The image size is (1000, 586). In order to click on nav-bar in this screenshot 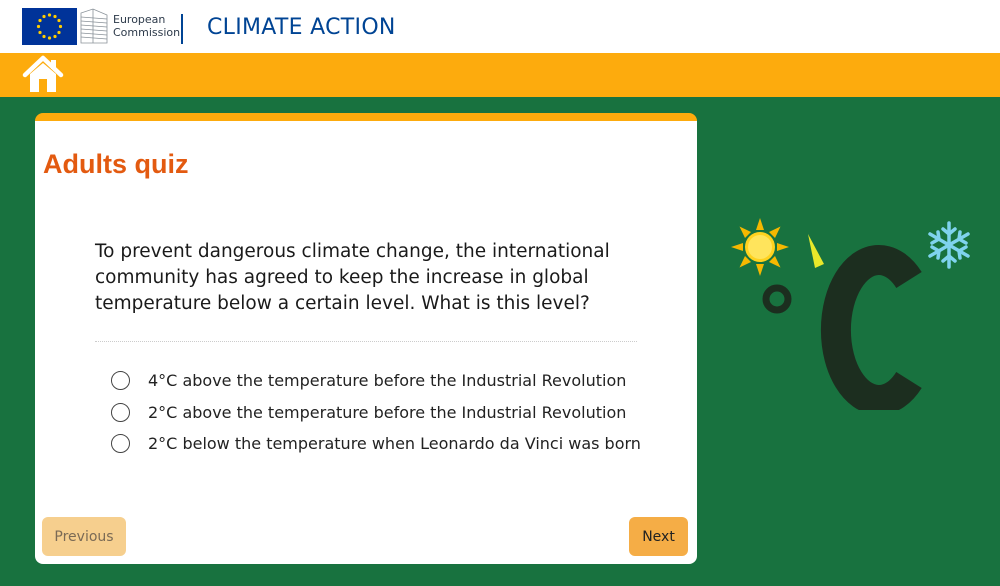, I will do `click(500, 75)`.